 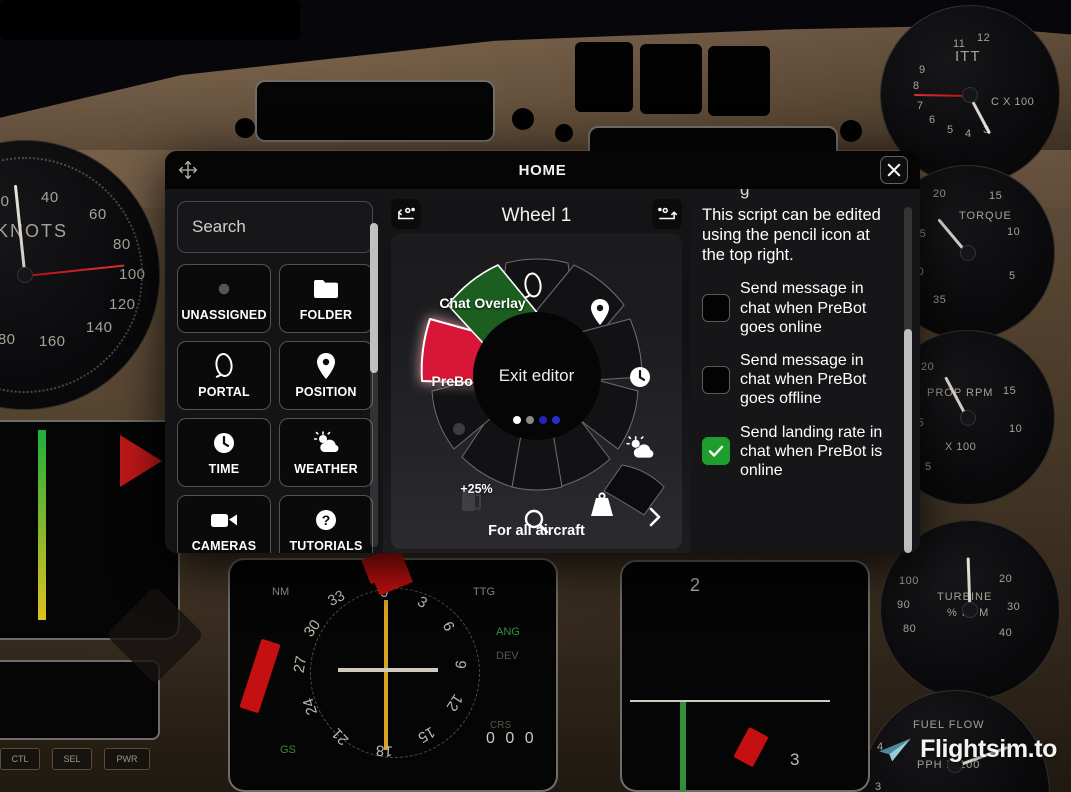 I want to click on checkbox-checked-icon, so click(x=716, y=451).